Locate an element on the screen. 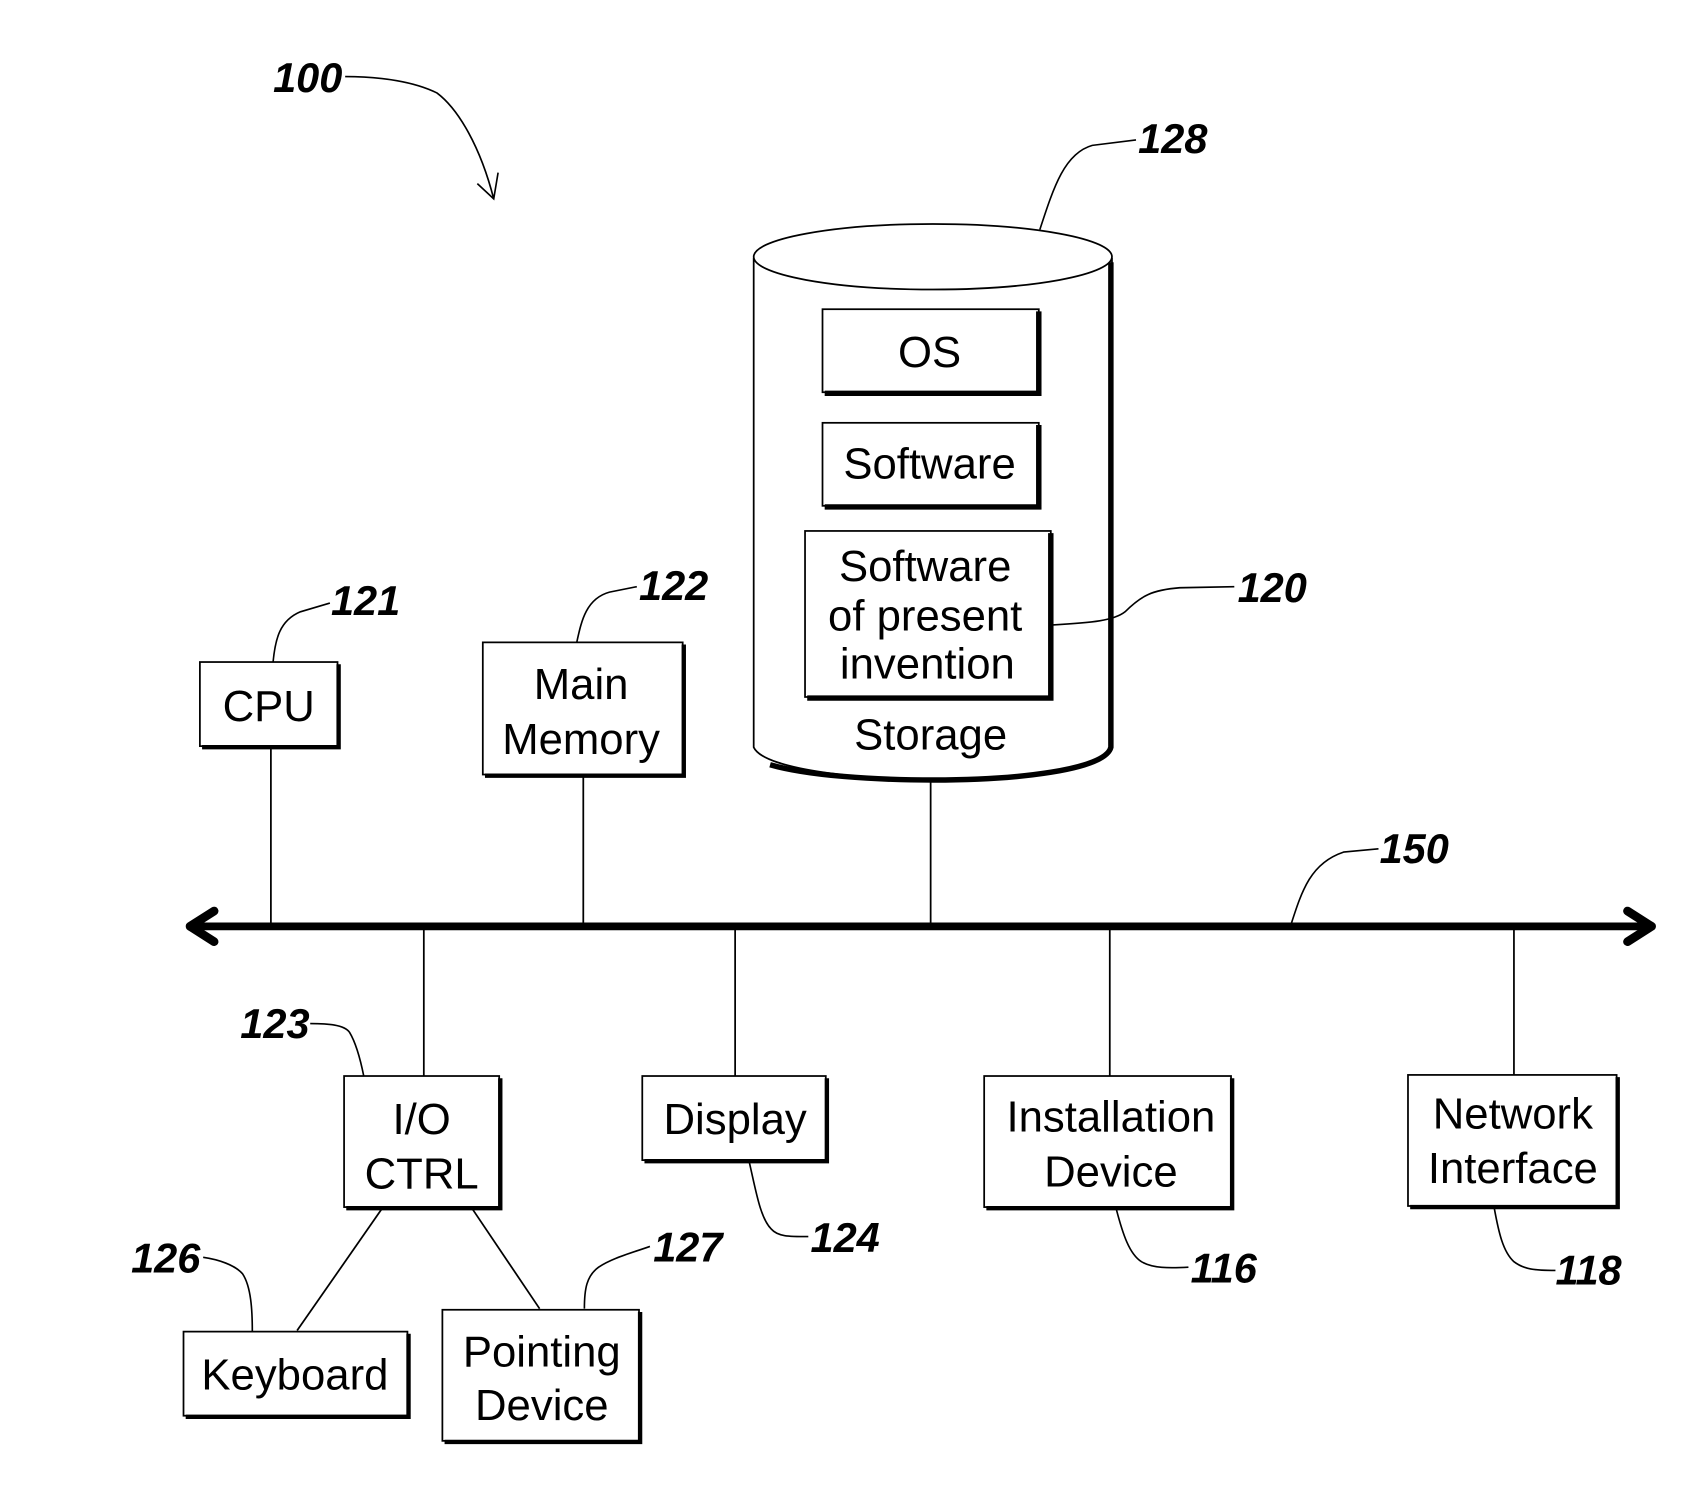 The image size is (1704, 1489). installation-device-box: Installation Device 116 is located at coordinates (1120, 1183).